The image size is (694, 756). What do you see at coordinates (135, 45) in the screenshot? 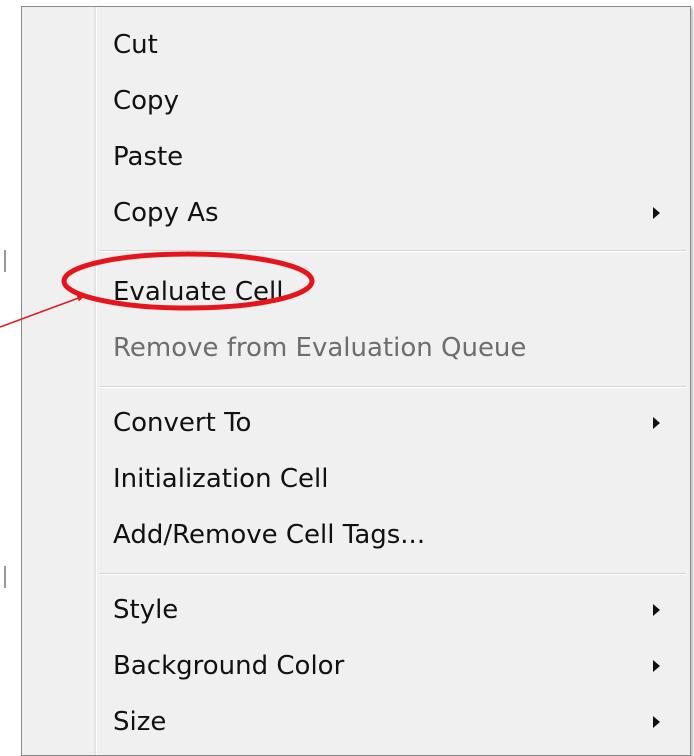
I see `menu-item-label: Cut` at bounding box center [135, 45].